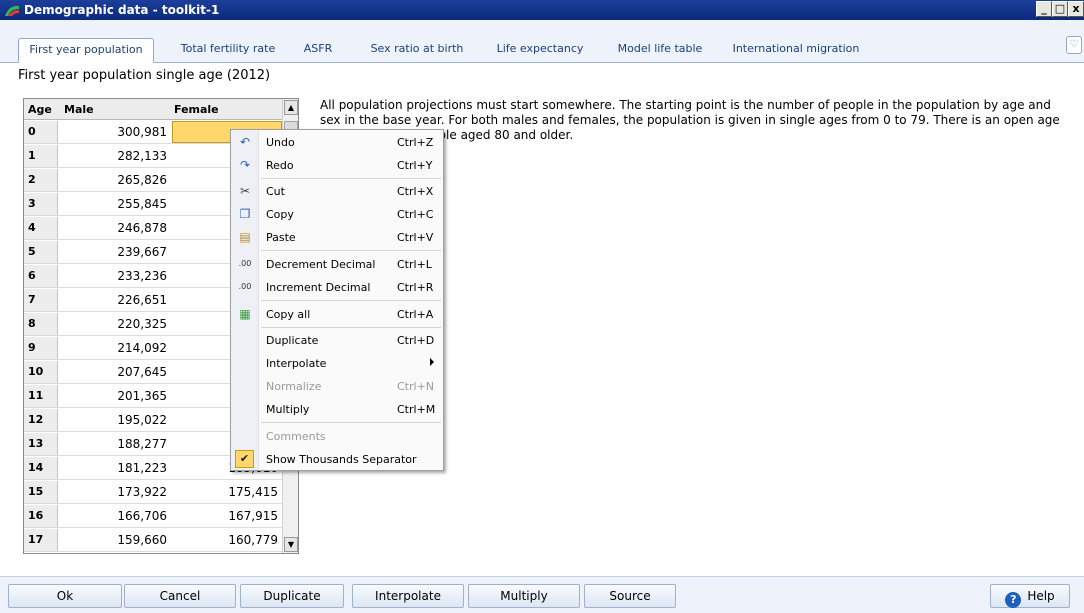 The width and height of the screenshot is (1084, 613). Describe the element at coordinates (630, 596) in the screenshot. I see `source-button: Source` at that location.